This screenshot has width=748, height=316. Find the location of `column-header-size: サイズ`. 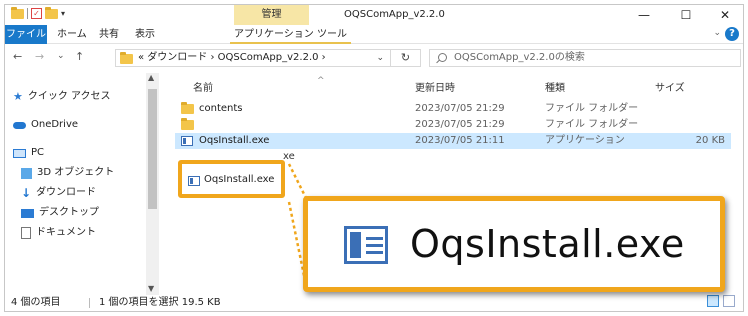

column-header-size: サイズ is located at coordinates (670, 86).